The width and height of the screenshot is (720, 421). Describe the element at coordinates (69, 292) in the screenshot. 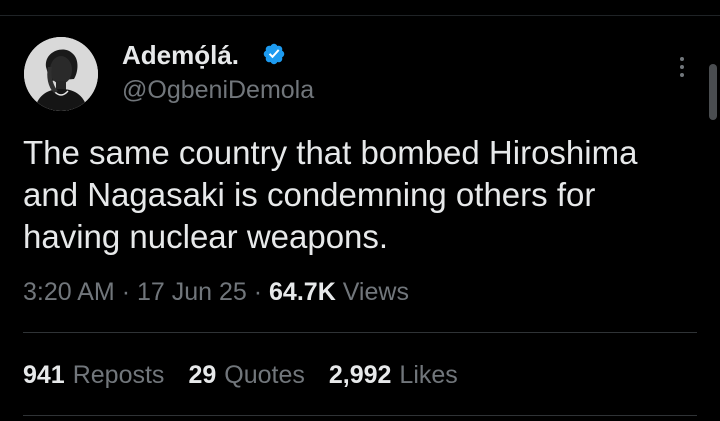

I see `tweet-time: 3:20 AM` at that location.